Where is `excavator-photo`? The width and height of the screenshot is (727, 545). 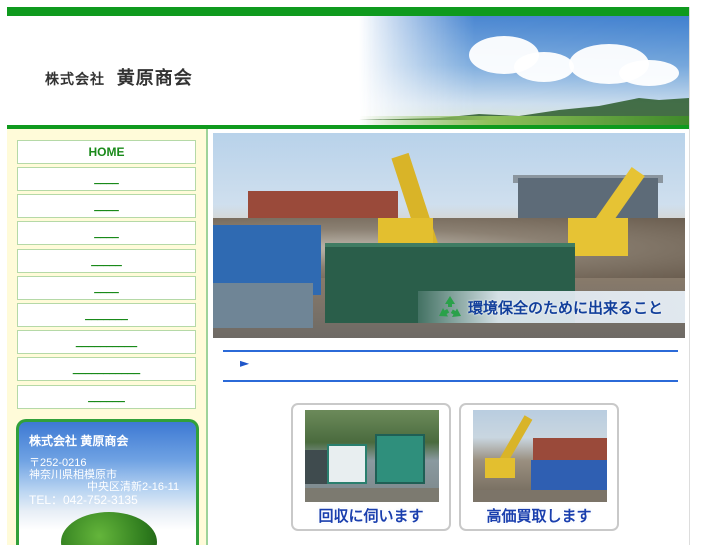 excavator-photo is located at coordinates (540, 456).